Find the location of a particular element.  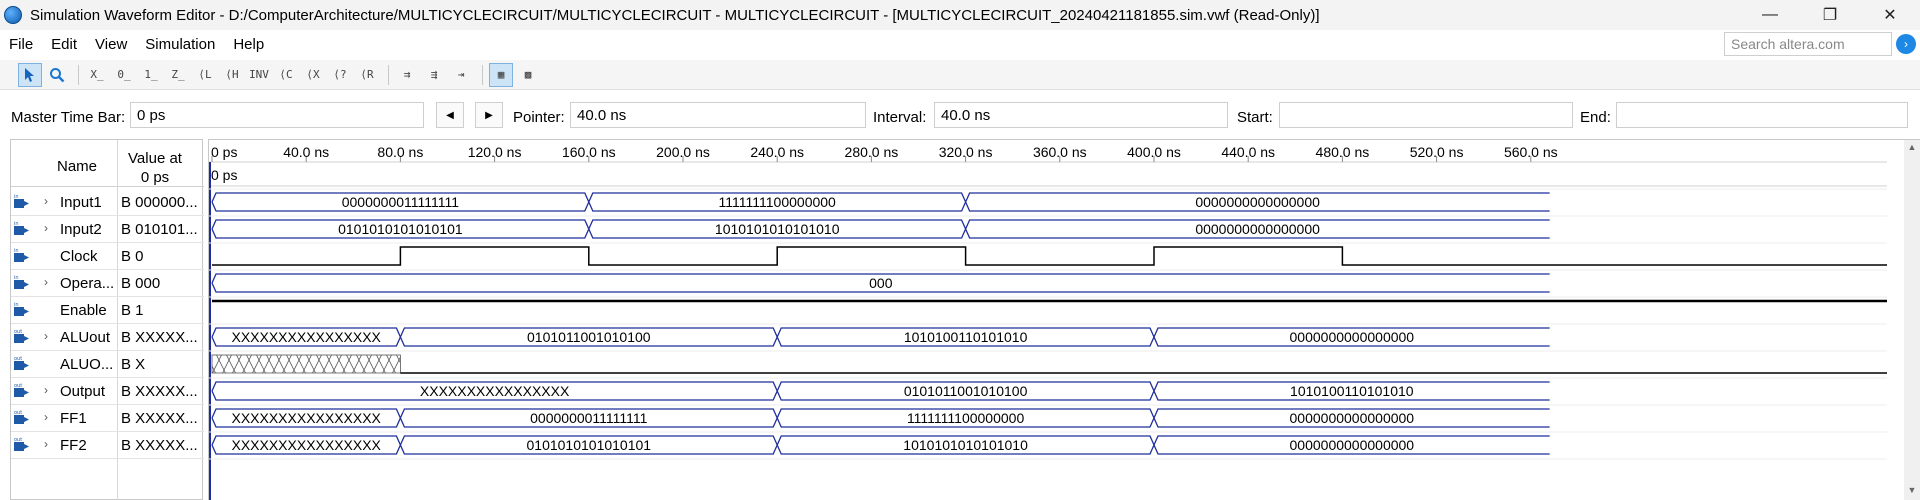

signal-row: in Clock B 0 is located at coordinates (107, 256).